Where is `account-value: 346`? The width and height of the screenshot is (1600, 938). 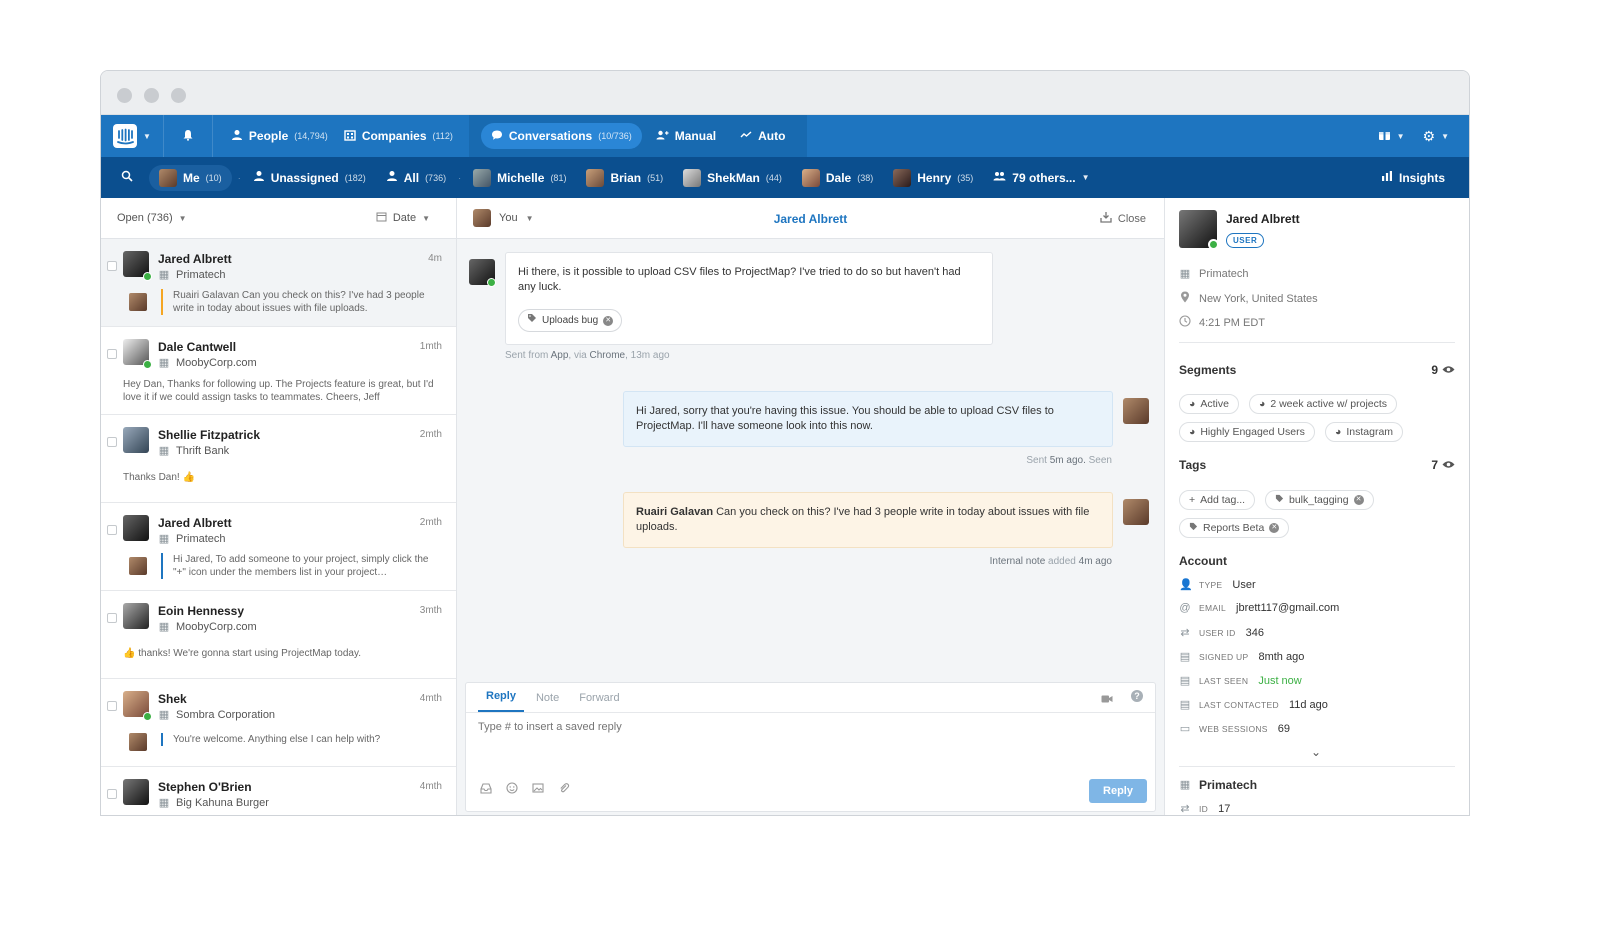
account-value: 346 is located at coordinates (1254, 632).